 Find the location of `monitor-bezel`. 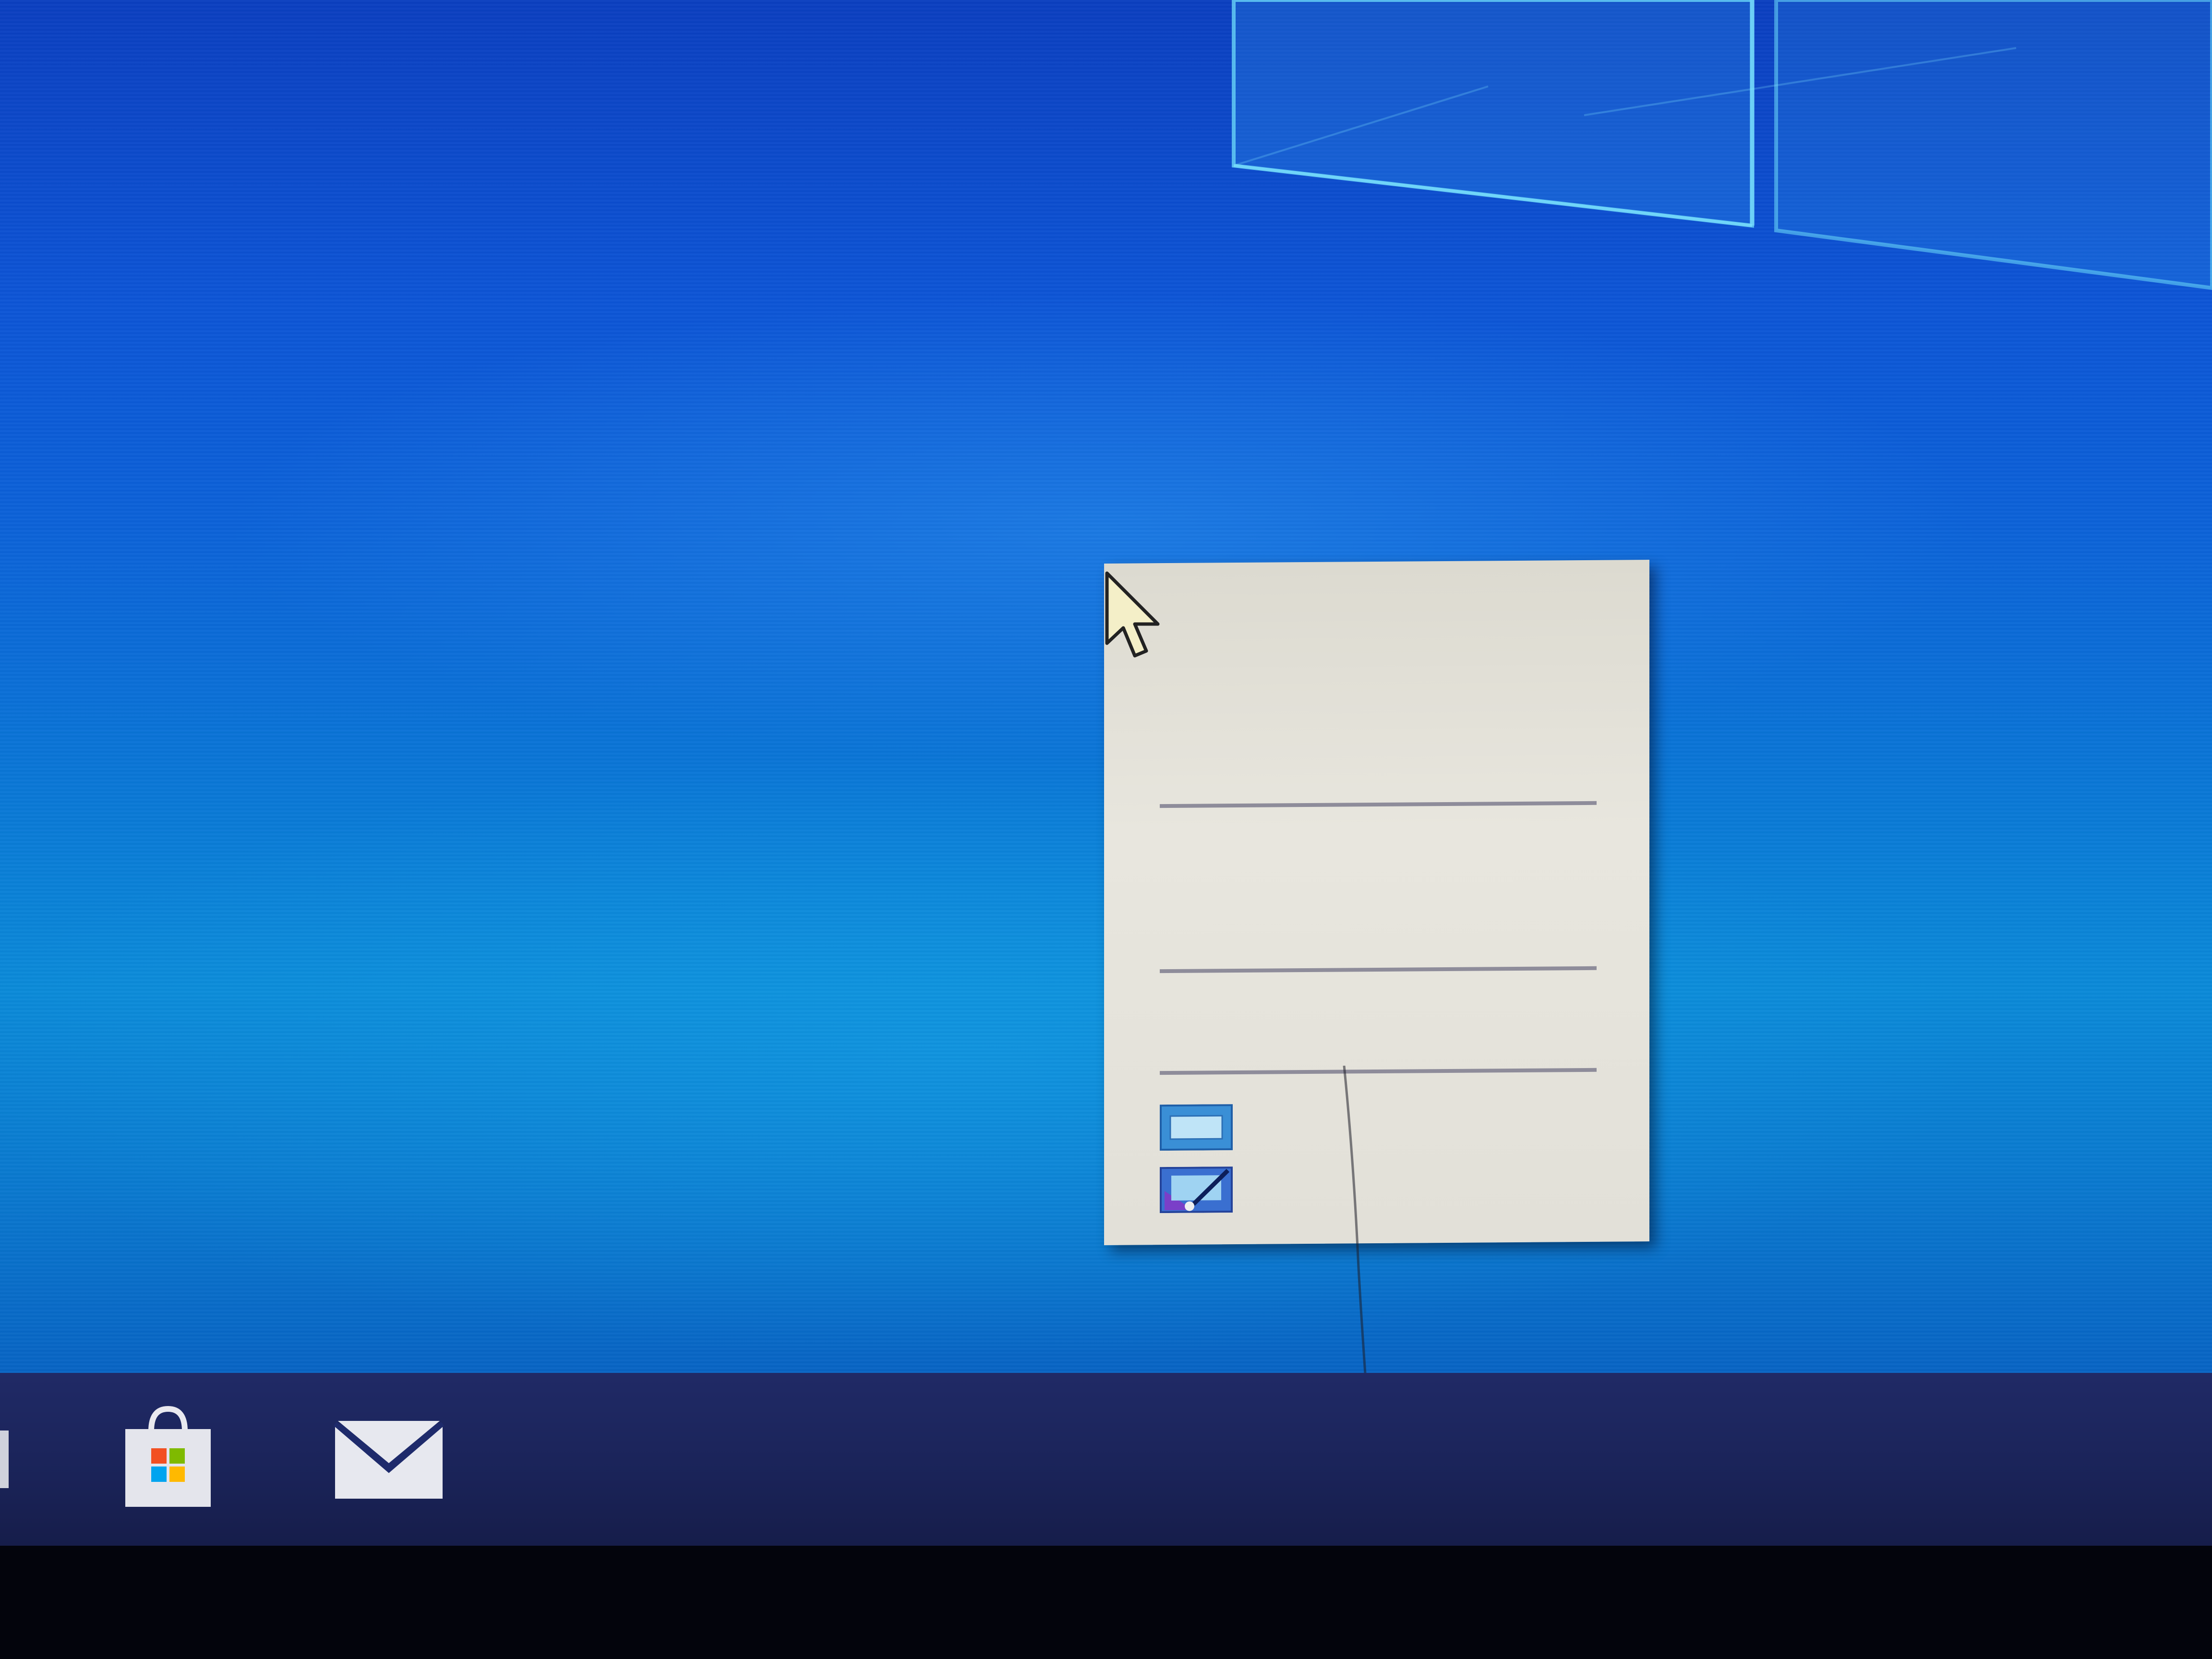

monitor-bezel is located at coordinates (1106, 1603).